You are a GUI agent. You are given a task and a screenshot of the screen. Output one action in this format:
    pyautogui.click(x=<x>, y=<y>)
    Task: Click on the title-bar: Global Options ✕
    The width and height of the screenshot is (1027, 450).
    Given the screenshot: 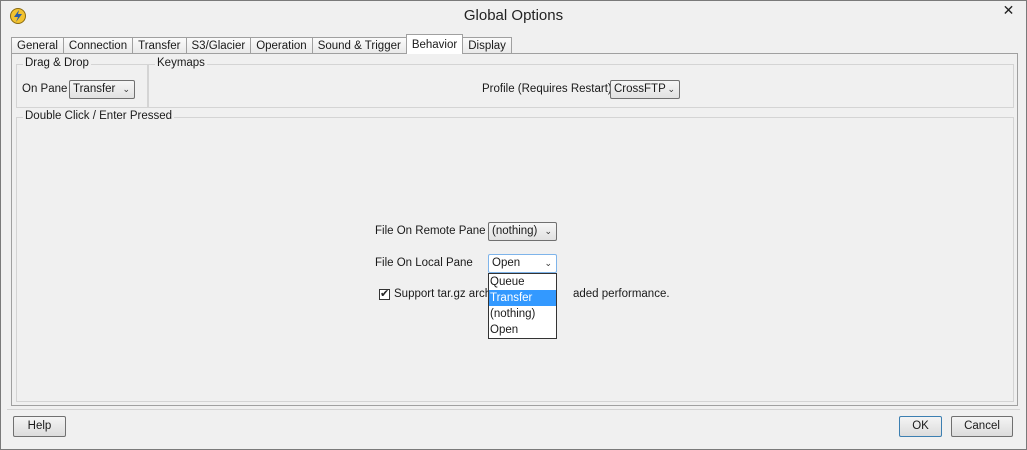 What is the action you would take?
    pyautogui.click(x=513, y=16)
    